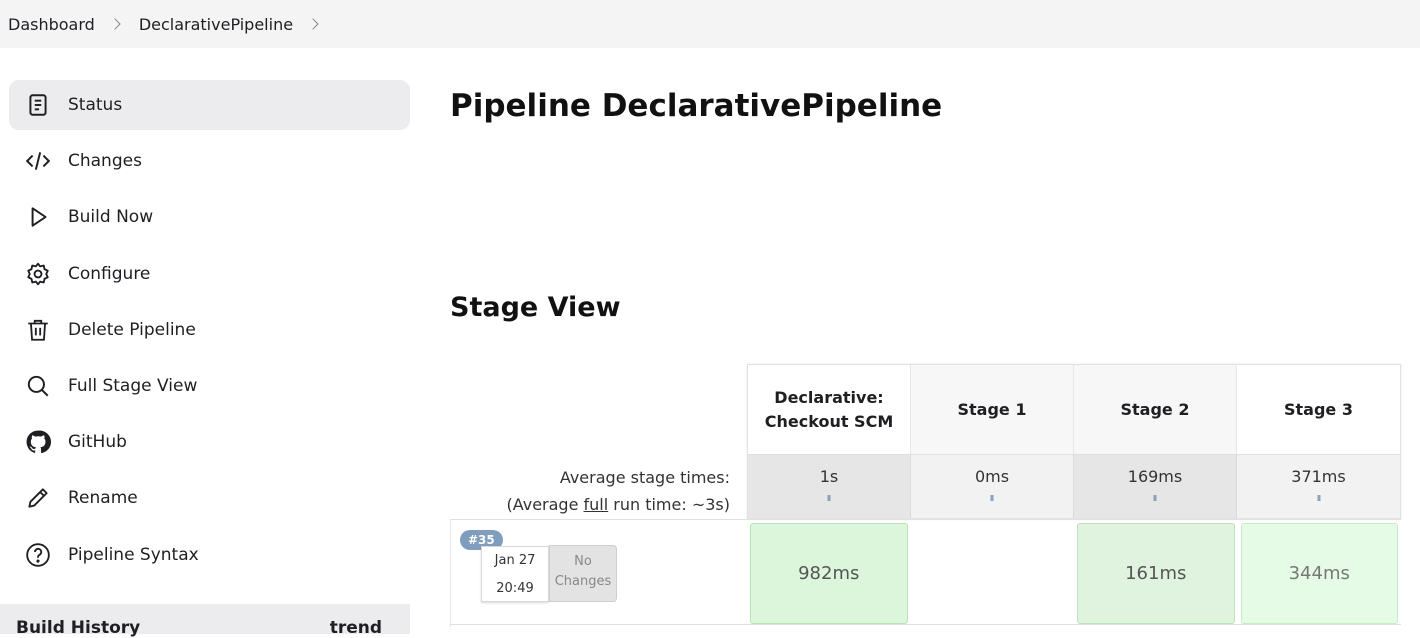 This screenshot has width=1420, height=638. I want to click on build-date-card: Jan 27 20:49, so click(515, 574).